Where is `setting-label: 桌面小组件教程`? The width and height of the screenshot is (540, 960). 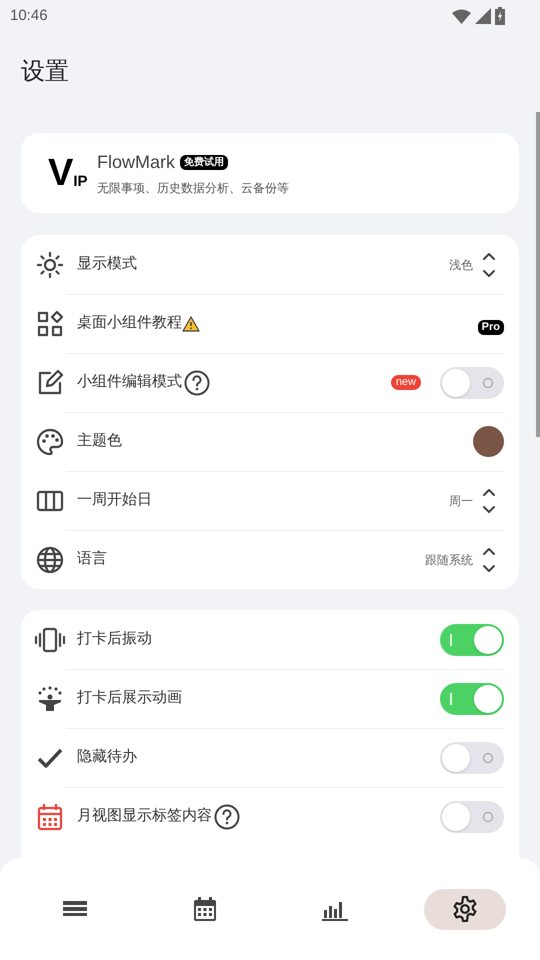
setting-label: 桌面小组件教程 is located at coordinates (129, 323).